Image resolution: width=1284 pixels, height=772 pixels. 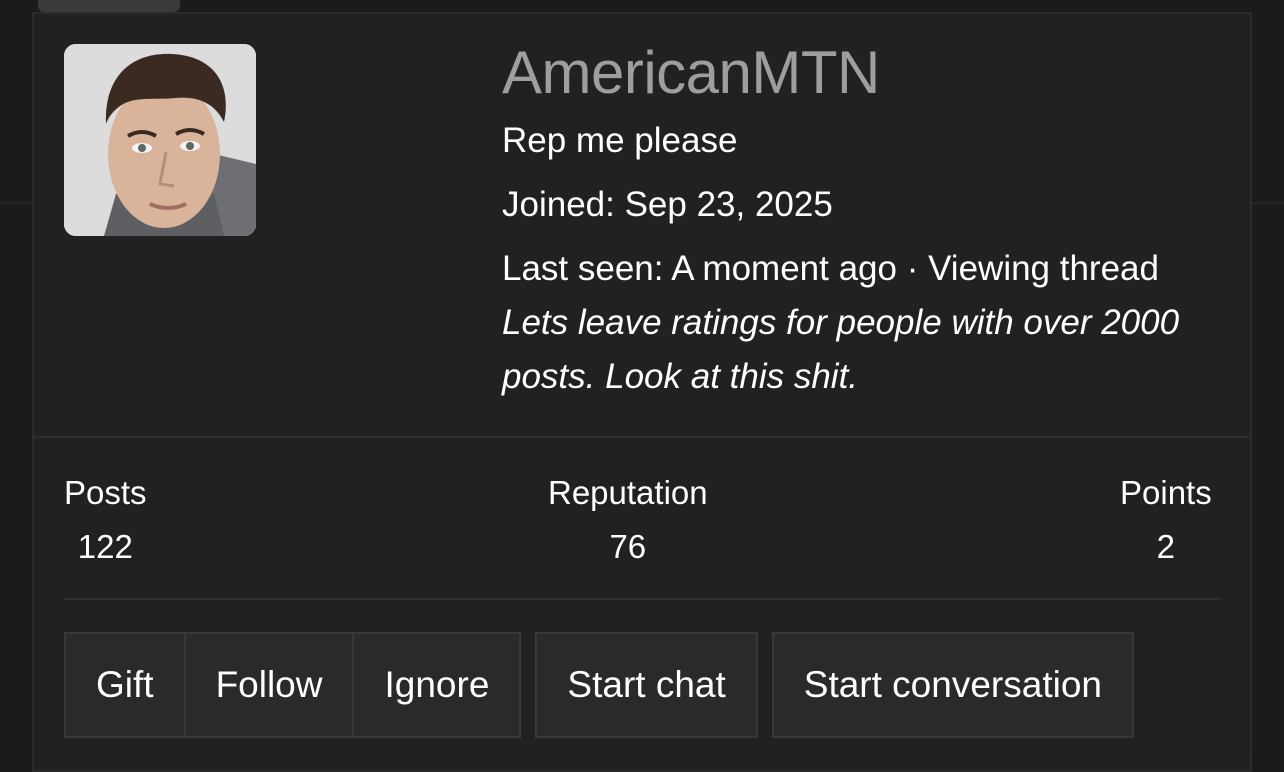 I want to click on ignore-button: Ignore, so click(x=438, y=685).